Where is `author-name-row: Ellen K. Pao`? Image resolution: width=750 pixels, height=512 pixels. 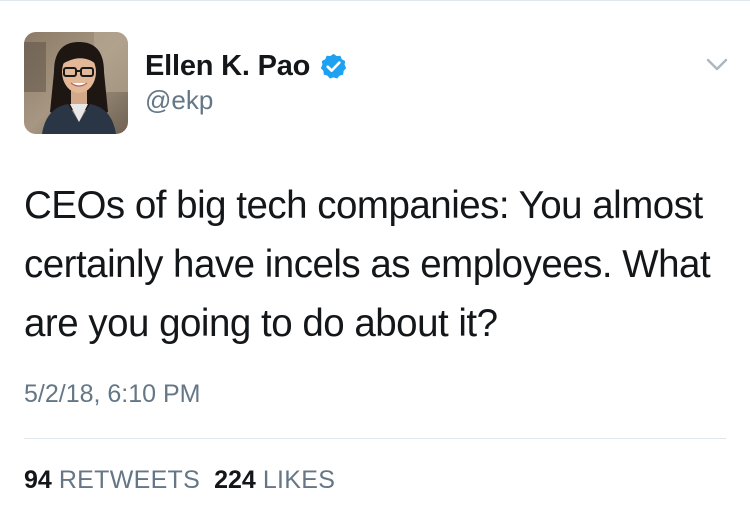 author-name-row: Ellen K. Pao is located at coordinates (246, 66).